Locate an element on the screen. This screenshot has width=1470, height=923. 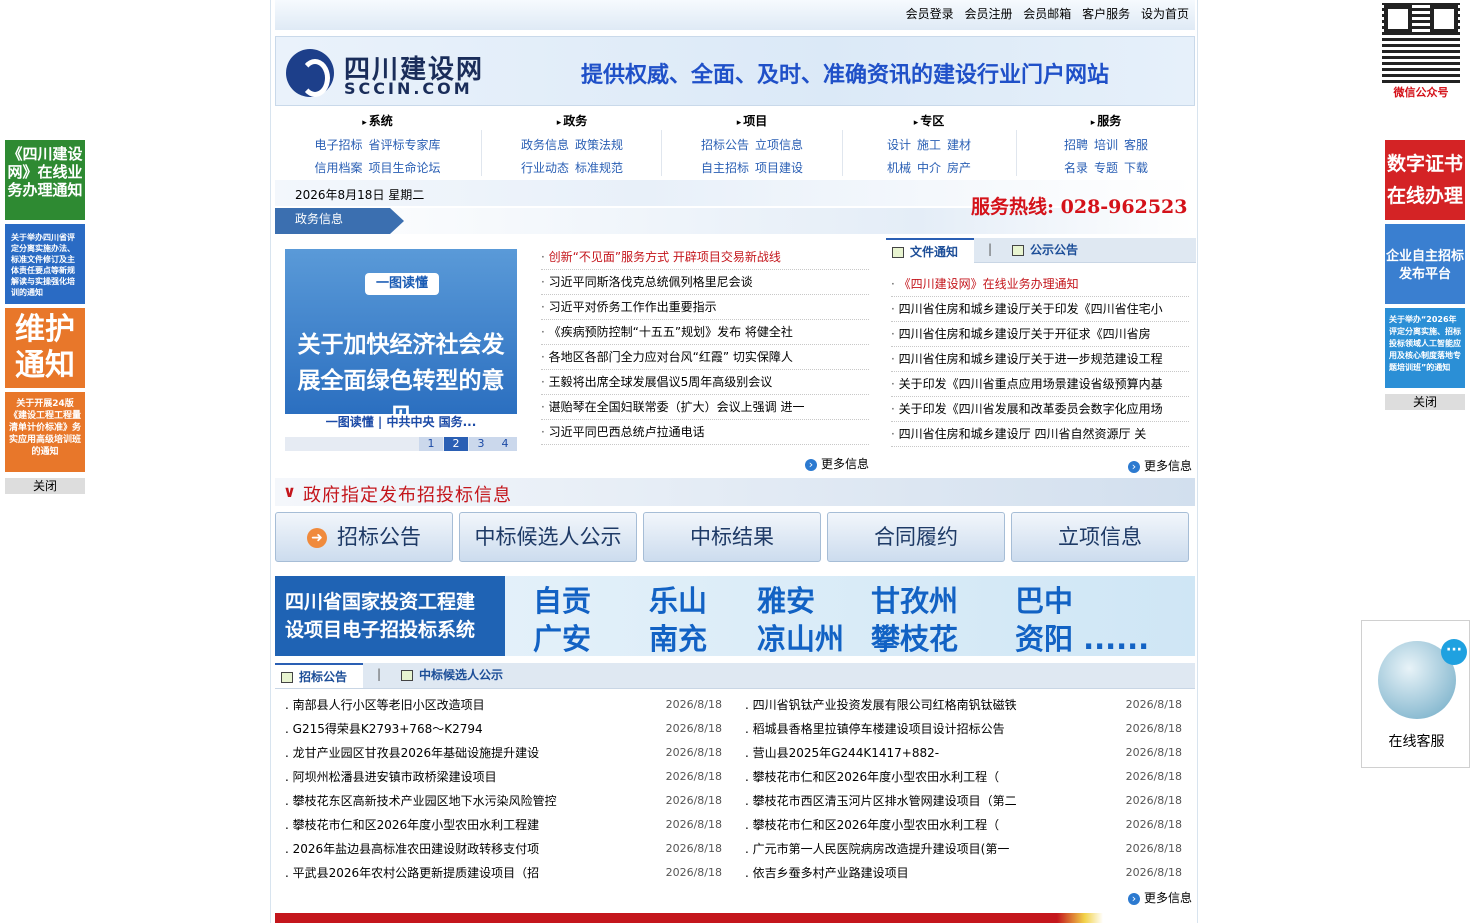
list-item: 四川省住房和城乡建设厅 四川省自然资源厅 关 is located at coordinates (1040, 434).